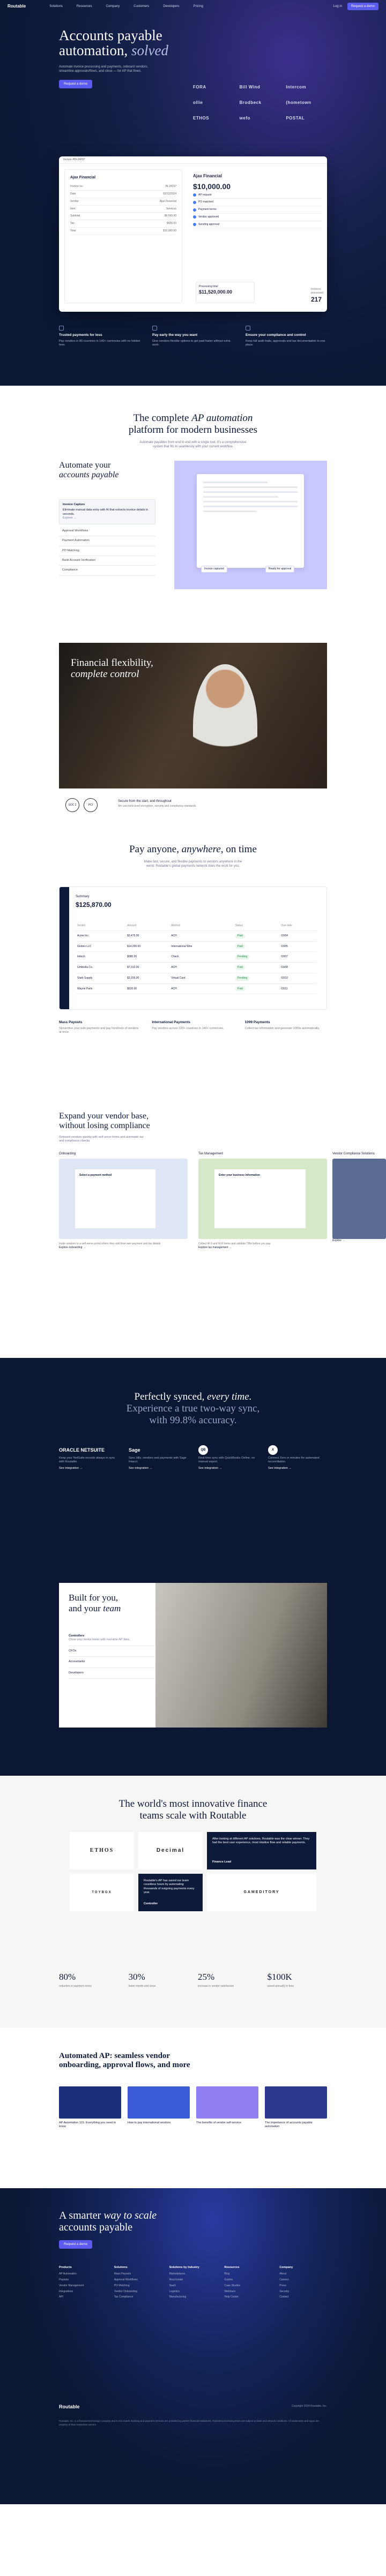  What do you see at coordinates (107, 541) in the screenshot?
I see `accordion-item: Payment Automation` at bounding box center [107, 541].